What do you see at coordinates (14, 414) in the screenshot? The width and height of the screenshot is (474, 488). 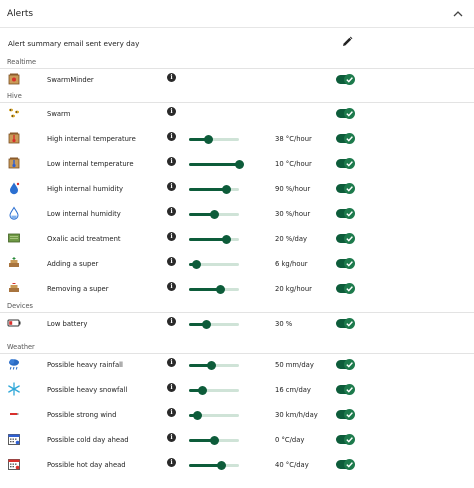 I see `wind-icon` at bounding box center [14, 414].